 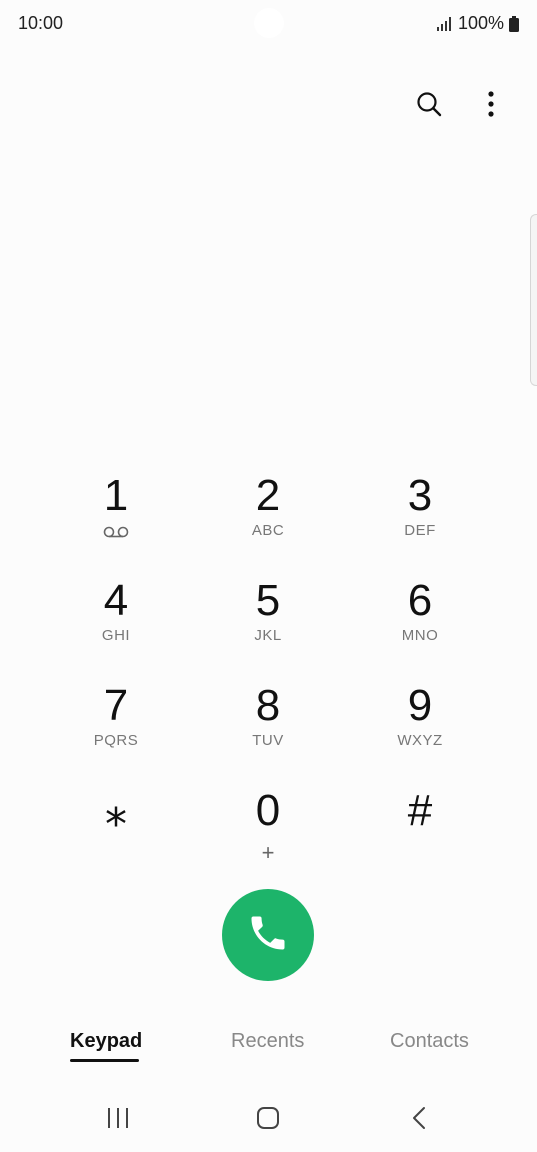 I want to click on key-8: 8 TUV, so click(x=268, y=732).